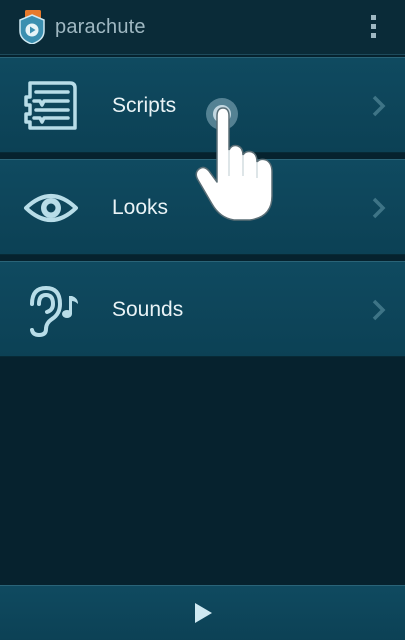 This screenshot has height=640, width=405. Describe the element at coordinates (234, 159) in the screenshot. I see `tap-gesture-hand-icon` at that location.